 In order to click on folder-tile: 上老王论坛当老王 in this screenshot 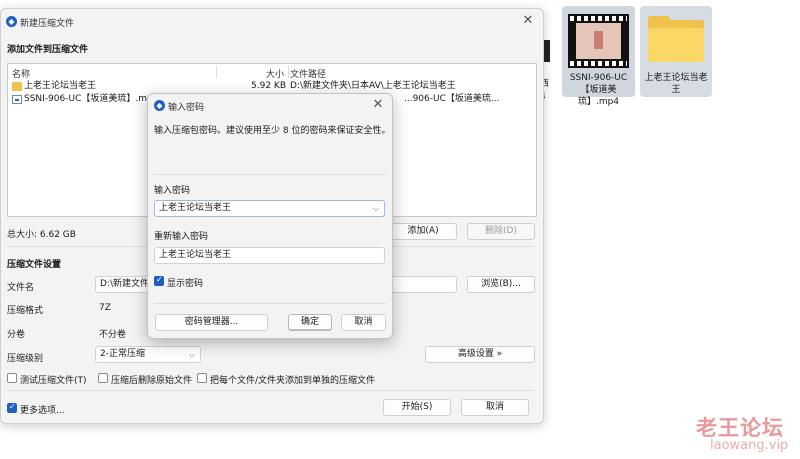, I will do `click(676, 51)`.